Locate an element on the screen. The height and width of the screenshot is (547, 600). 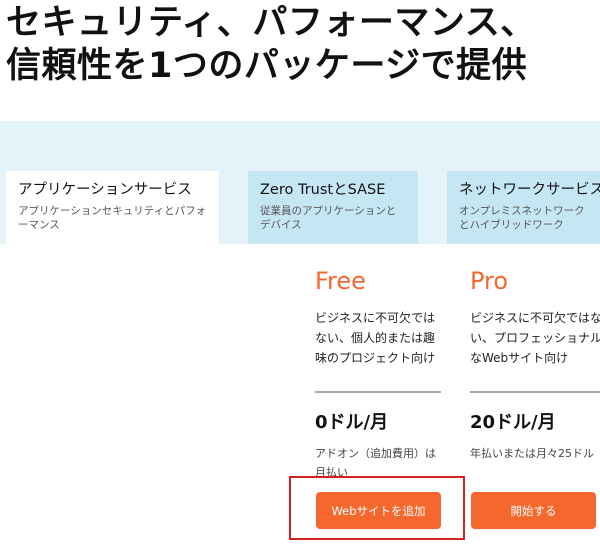
plan-price-note: 年払いまたは月々25ドル is located at coordinates (532, 453).